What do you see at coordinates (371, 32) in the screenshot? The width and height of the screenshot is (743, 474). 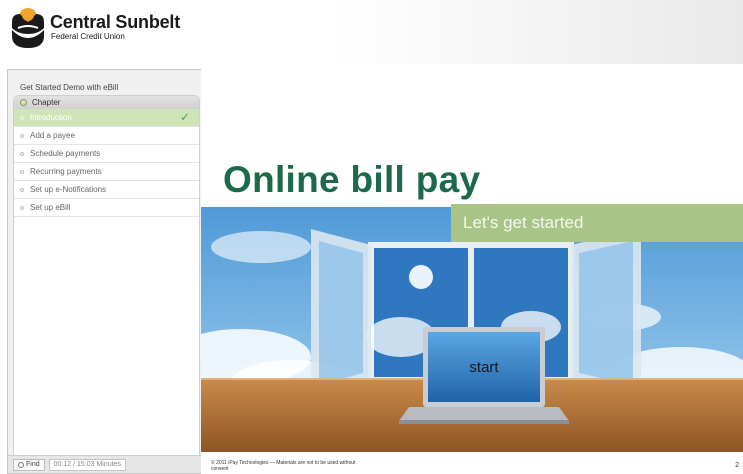 I see `app-header: Central Sunbelt Federal Credit Union` at bounding box center [371, 32].